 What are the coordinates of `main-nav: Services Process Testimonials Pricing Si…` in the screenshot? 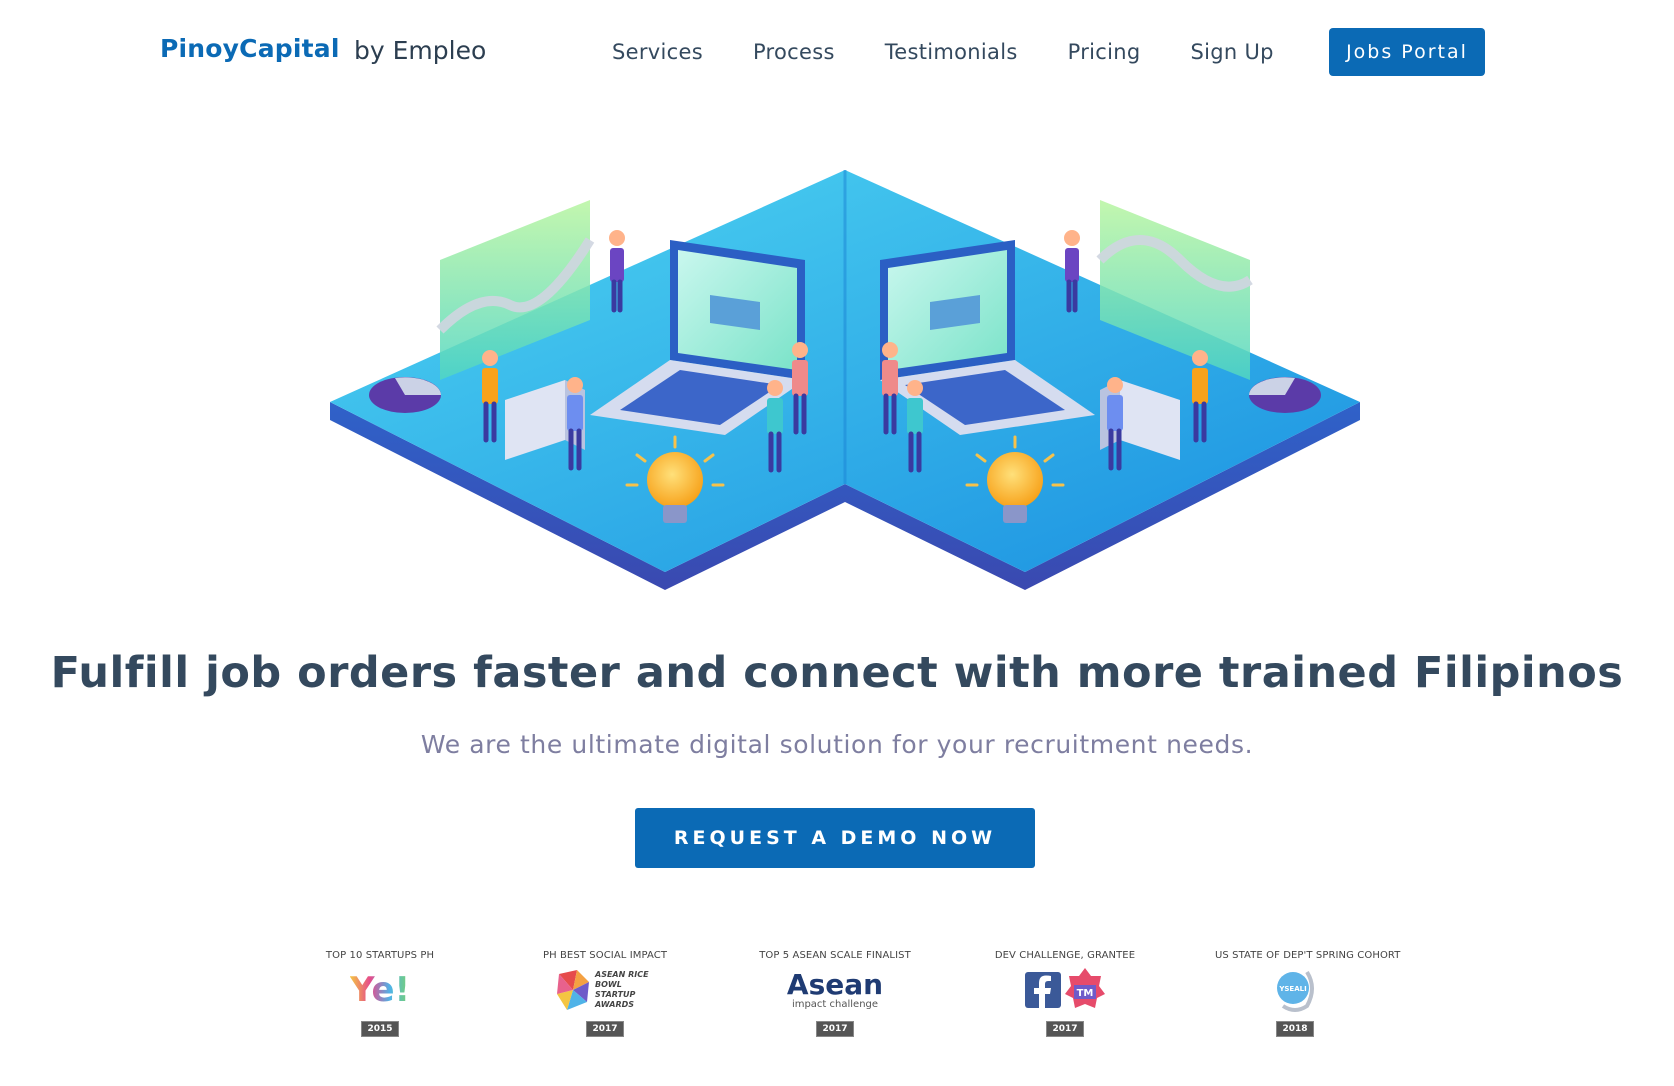 It's located at (962, 52).